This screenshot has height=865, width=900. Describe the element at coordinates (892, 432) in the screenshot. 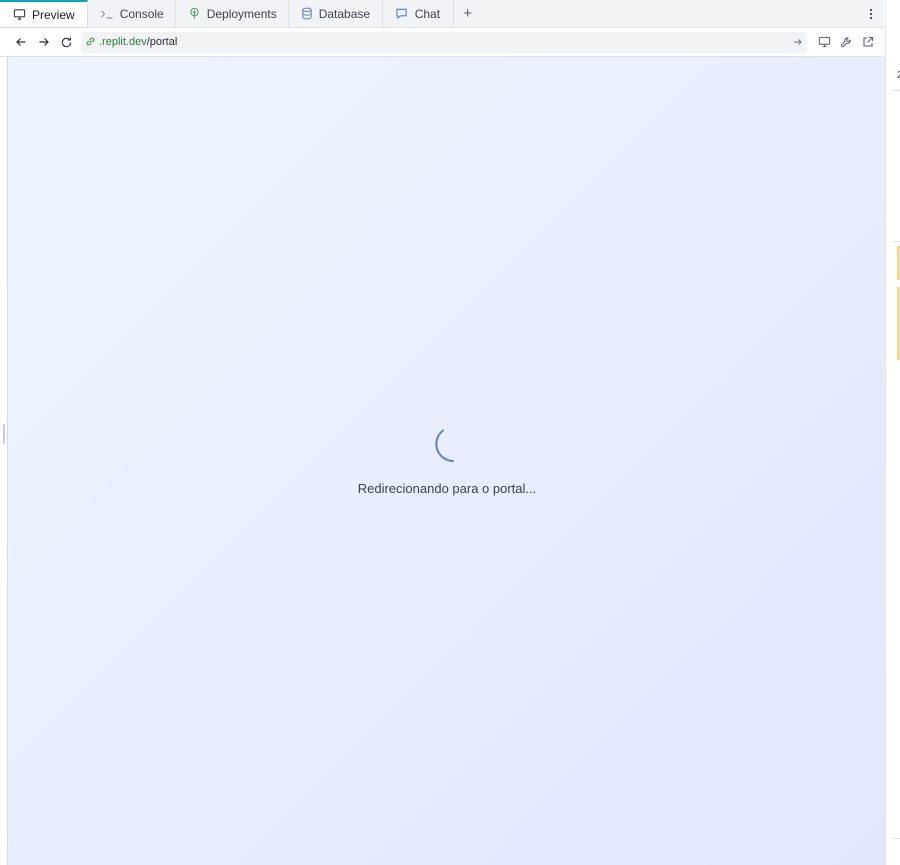

I see `adjacent-panel-edge: 2` at that location.